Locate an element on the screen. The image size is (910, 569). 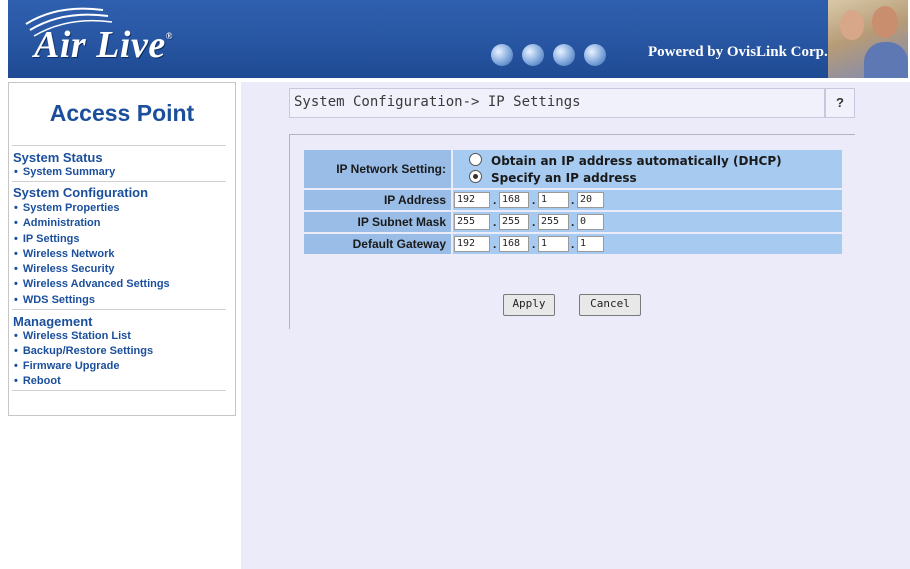
airlive-logo: Air Live® is located at coordinates (103, 45).